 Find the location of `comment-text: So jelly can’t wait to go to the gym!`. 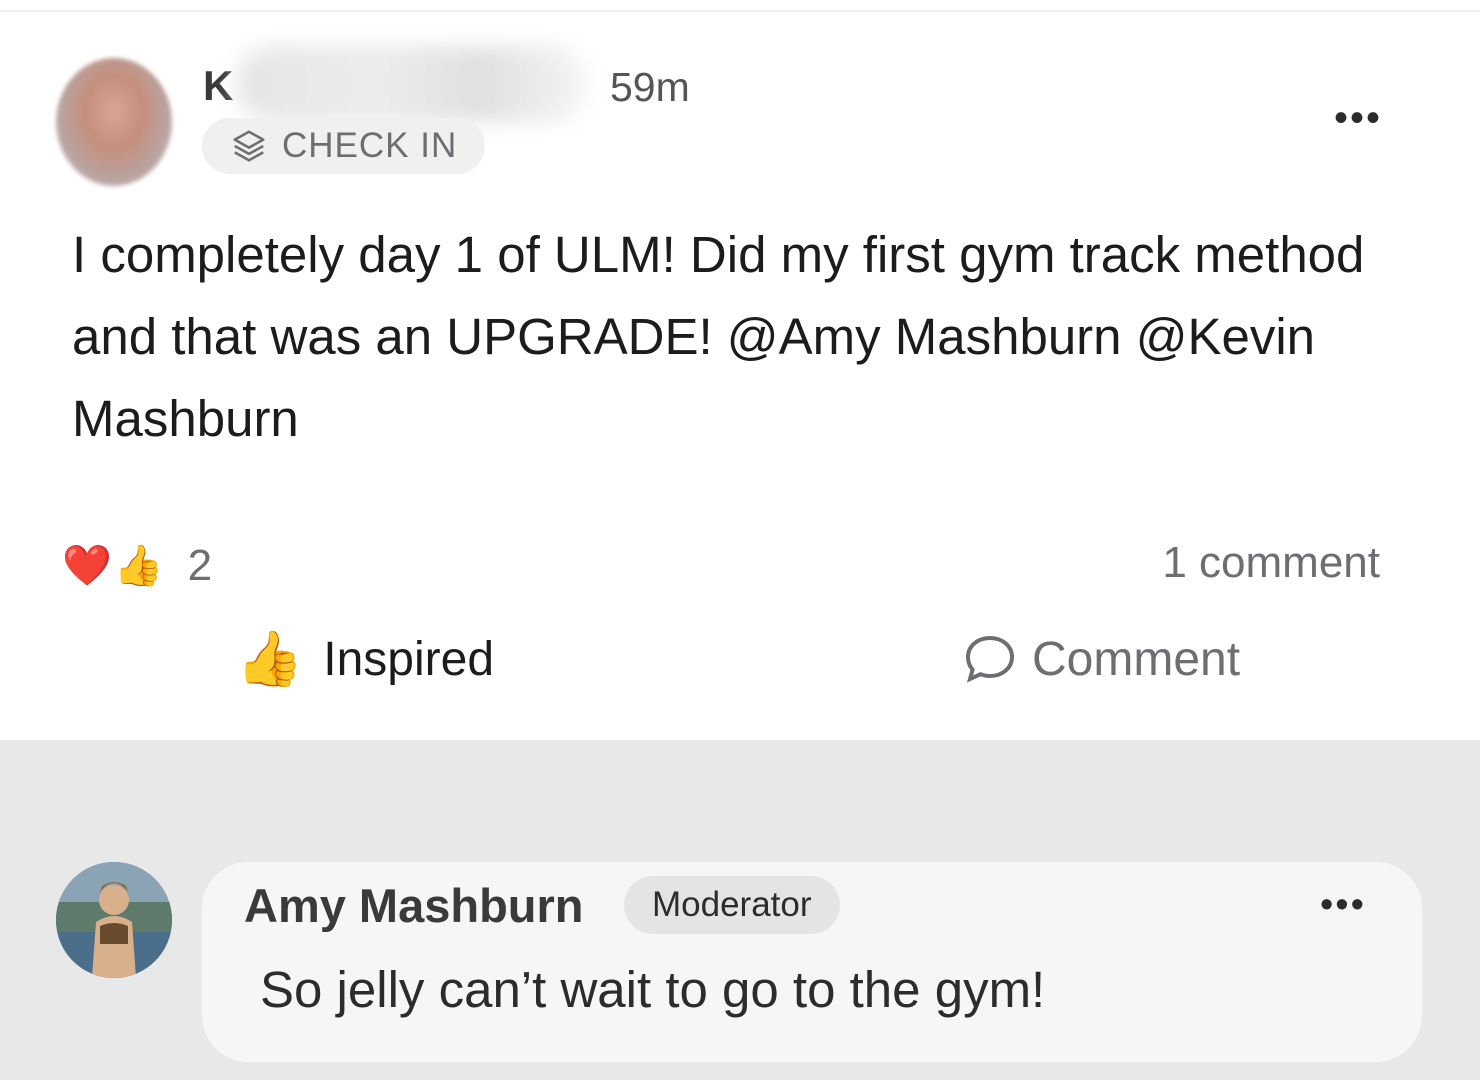

comment-text: So jelly can’t wait to go to the gym! is located at coordinates (653, 989).